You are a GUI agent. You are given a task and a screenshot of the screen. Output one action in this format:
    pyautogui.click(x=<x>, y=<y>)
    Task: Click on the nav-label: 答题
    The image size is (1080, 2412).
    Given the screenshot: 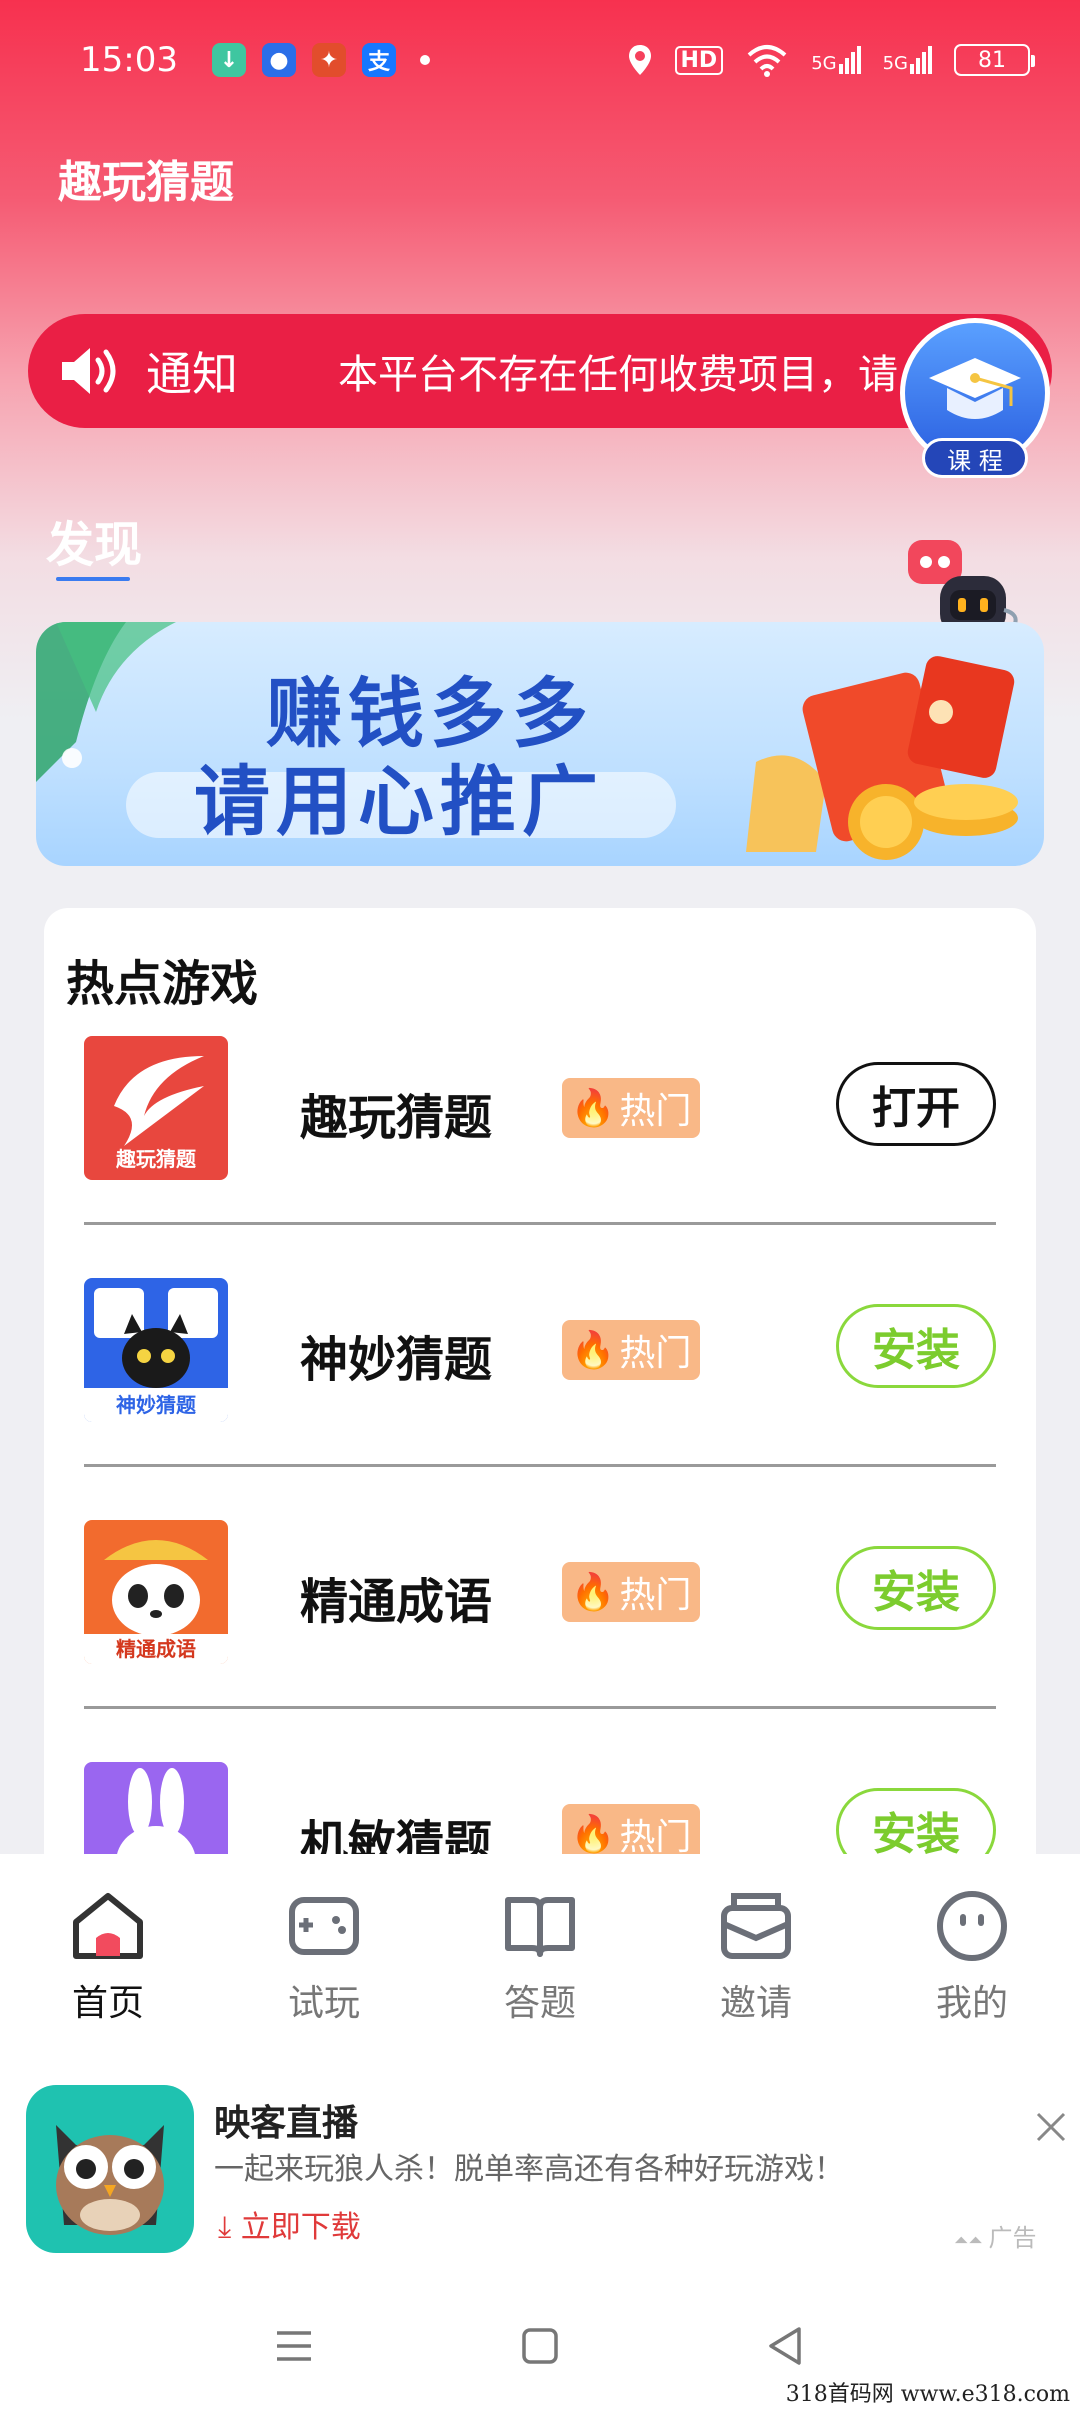 What is the action you would take?
    pyautogui.click(x=539, y=2003)
    